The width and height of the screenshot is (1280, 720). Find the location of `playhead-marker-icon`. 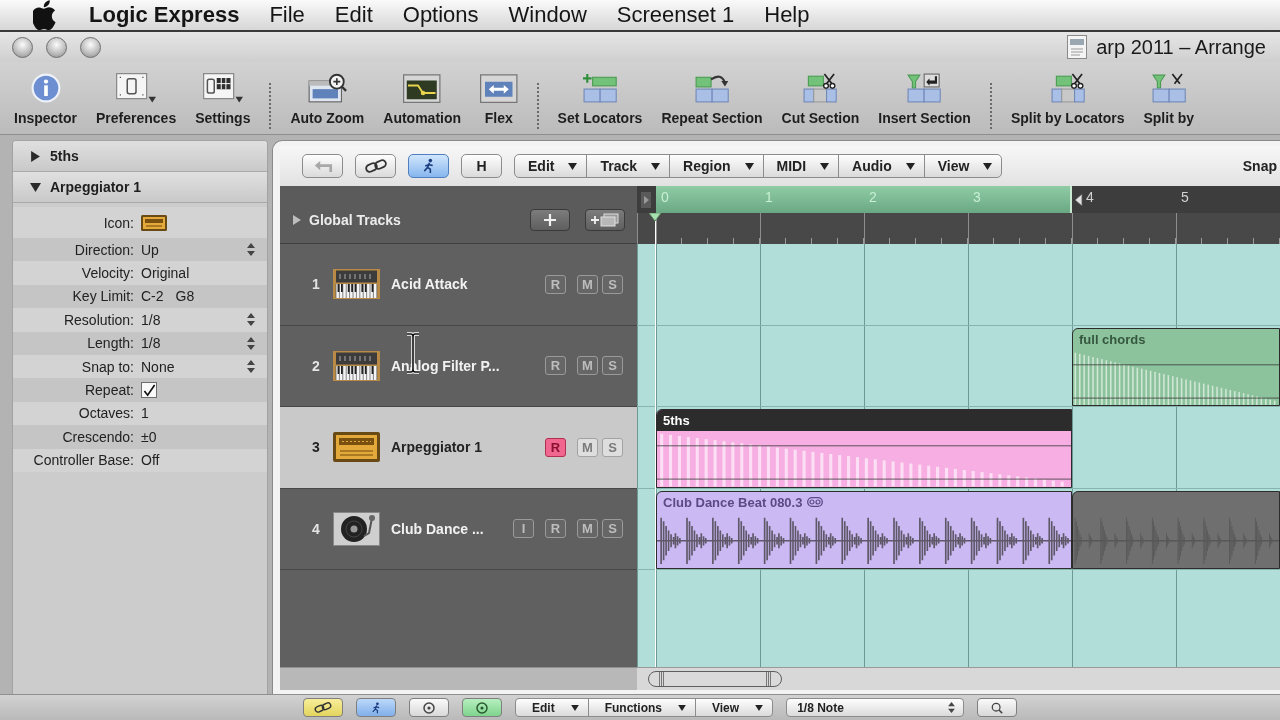

playhead-marker-icon is located at coordinates (655, 217).